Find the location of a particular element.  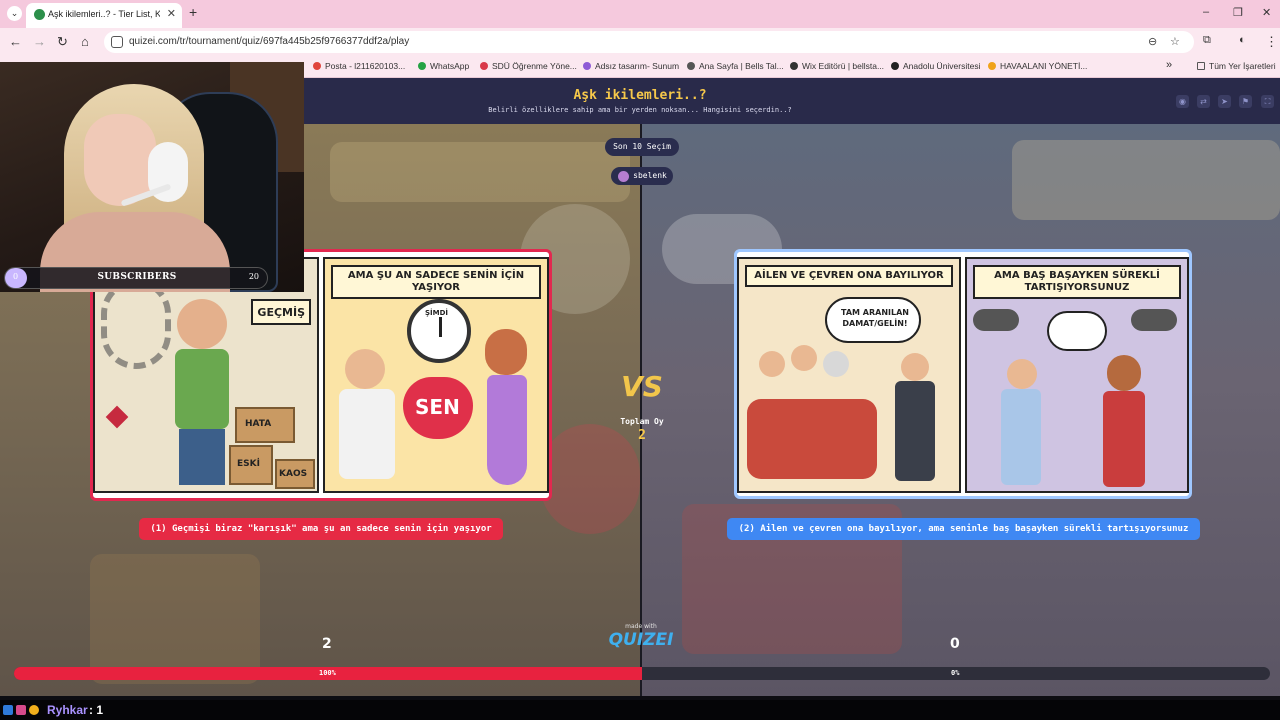

drive-icon is located at coordinates (992, 66).